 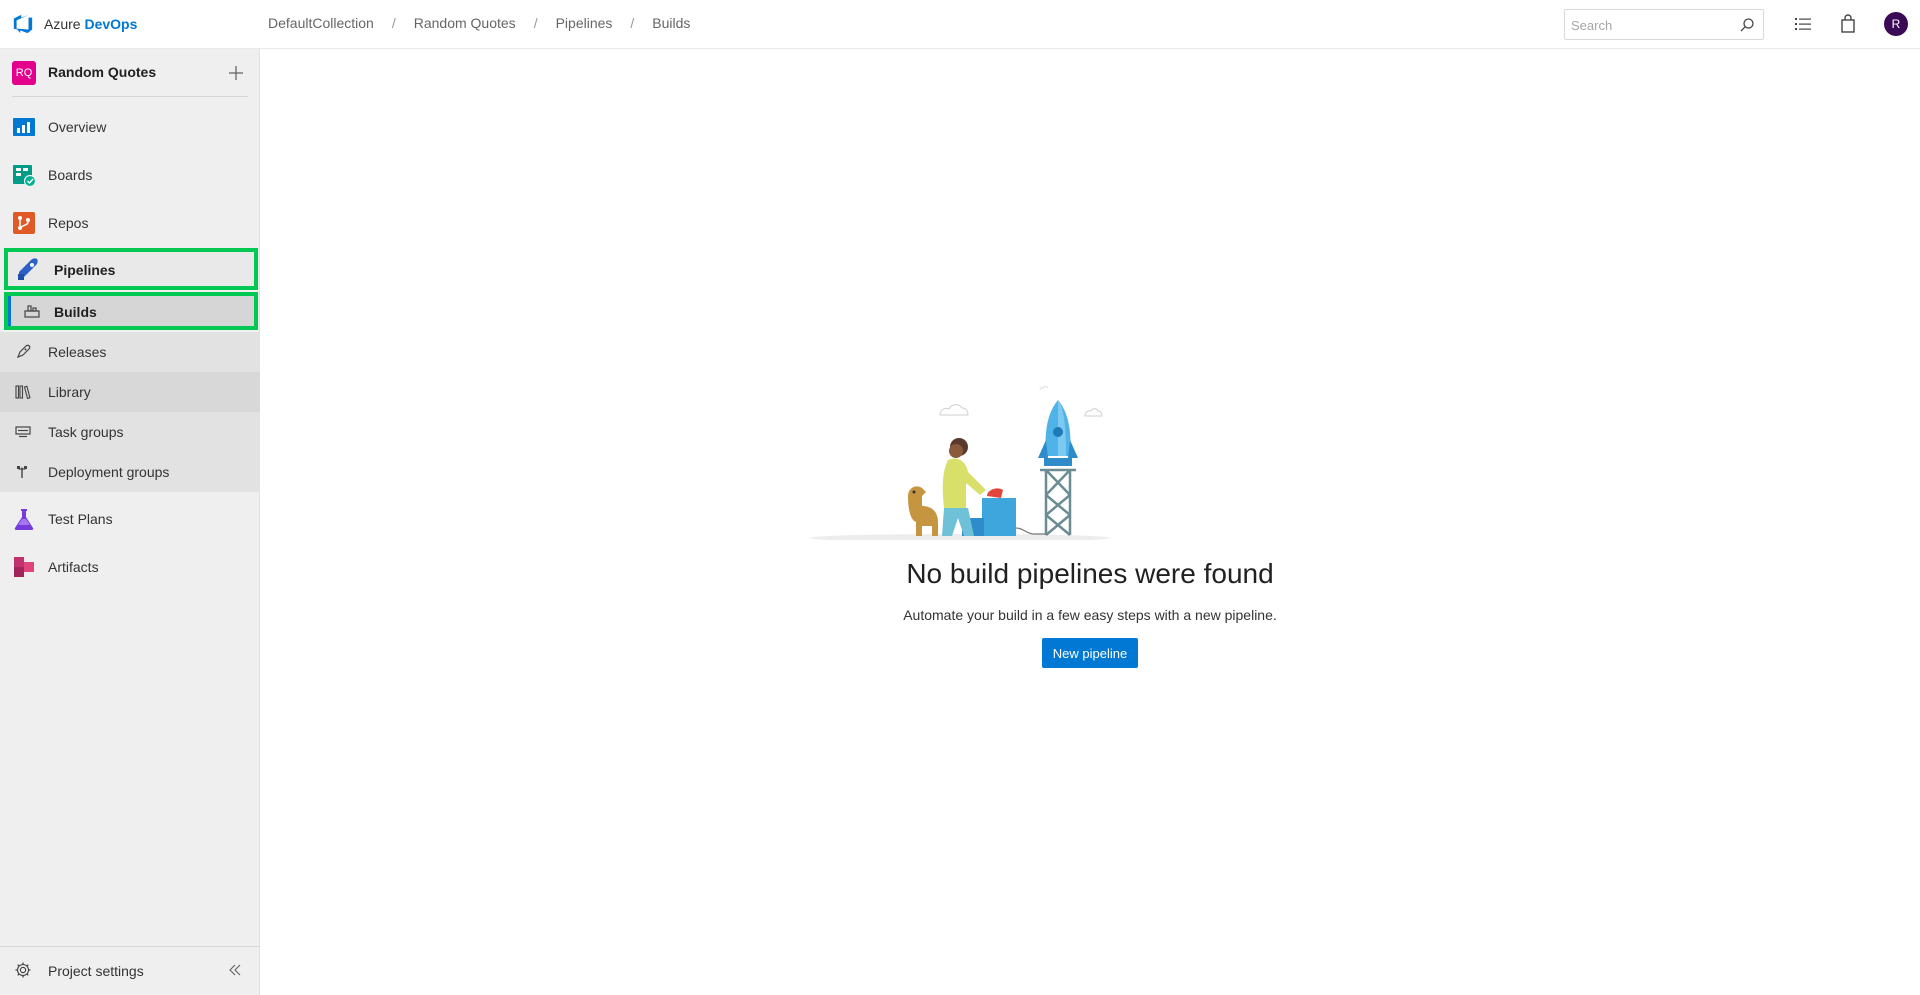 What do you see at coordinates (1651, 25) in the screenshot?
I see `search-input` at bounding box center [1651, 25].